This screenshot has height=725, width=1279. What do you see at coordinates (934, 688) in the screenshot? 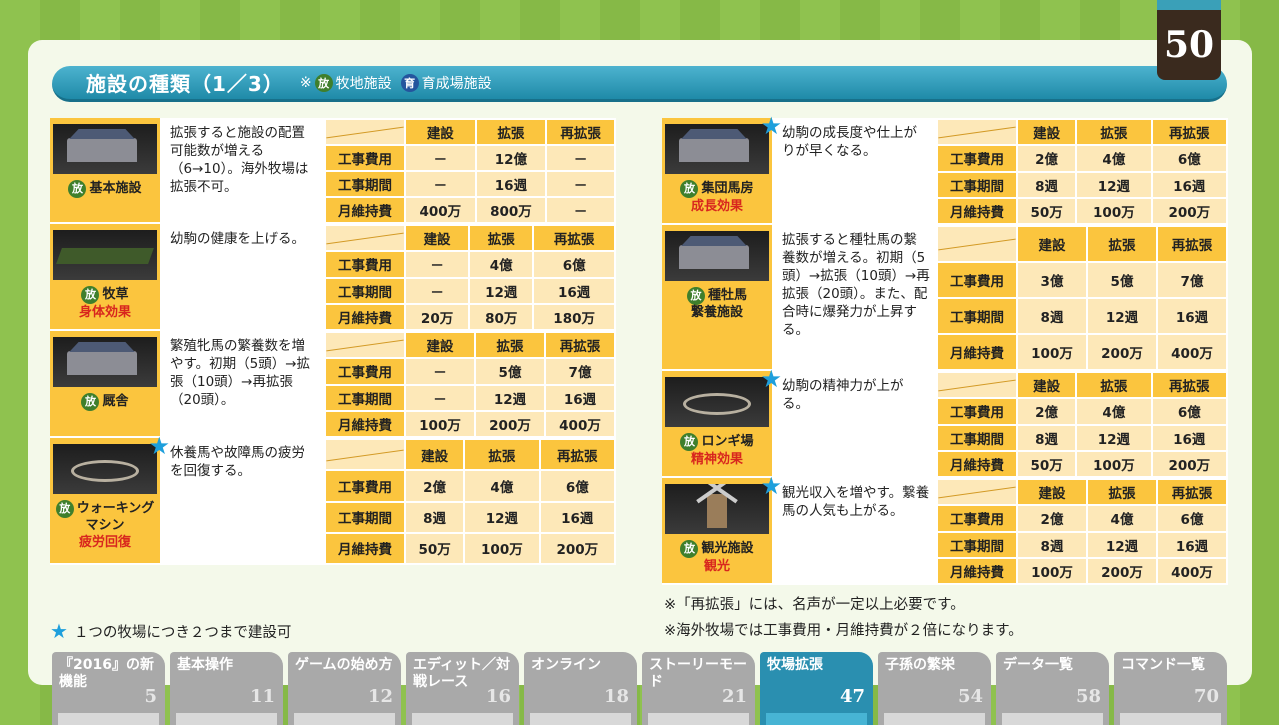
I see `tab-8: 子孫の繁栄 54` at bounding box center [934, 688].